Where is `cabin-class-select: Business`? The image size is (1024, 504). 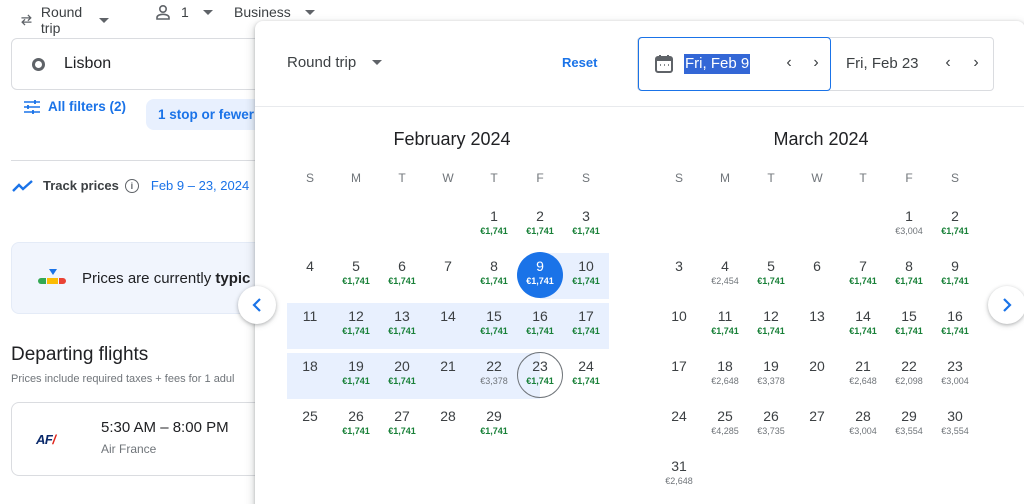
cabin-class-select: Business is located at coordinates (274, 12).